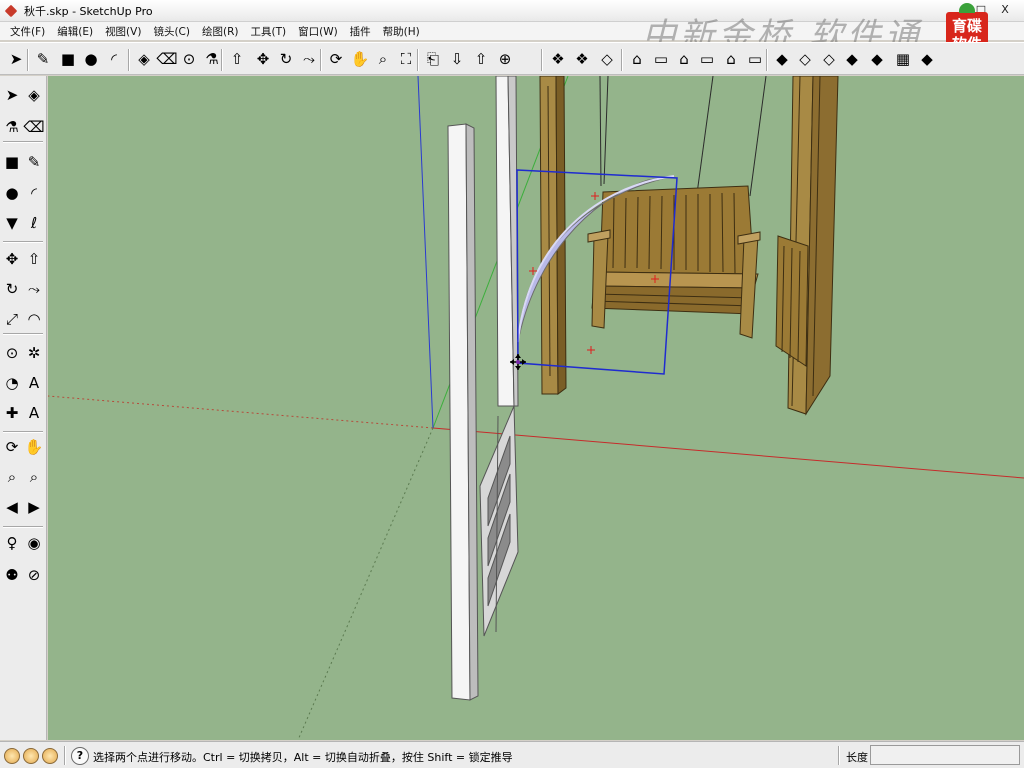 The width and height of the screenshot is (1024, 768). I want to click on protractor-icon: ◔, so click(12, 383).